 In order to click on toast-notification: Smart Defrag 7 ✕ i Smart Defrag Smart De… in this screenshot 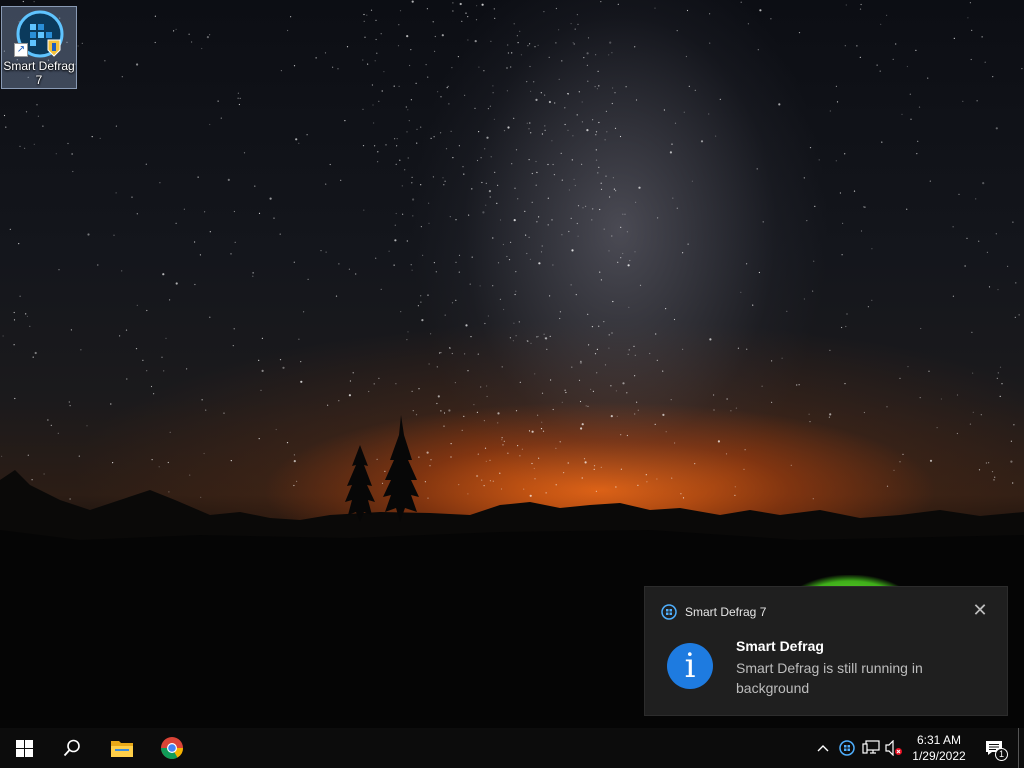, I will do `click(826, 651)`.